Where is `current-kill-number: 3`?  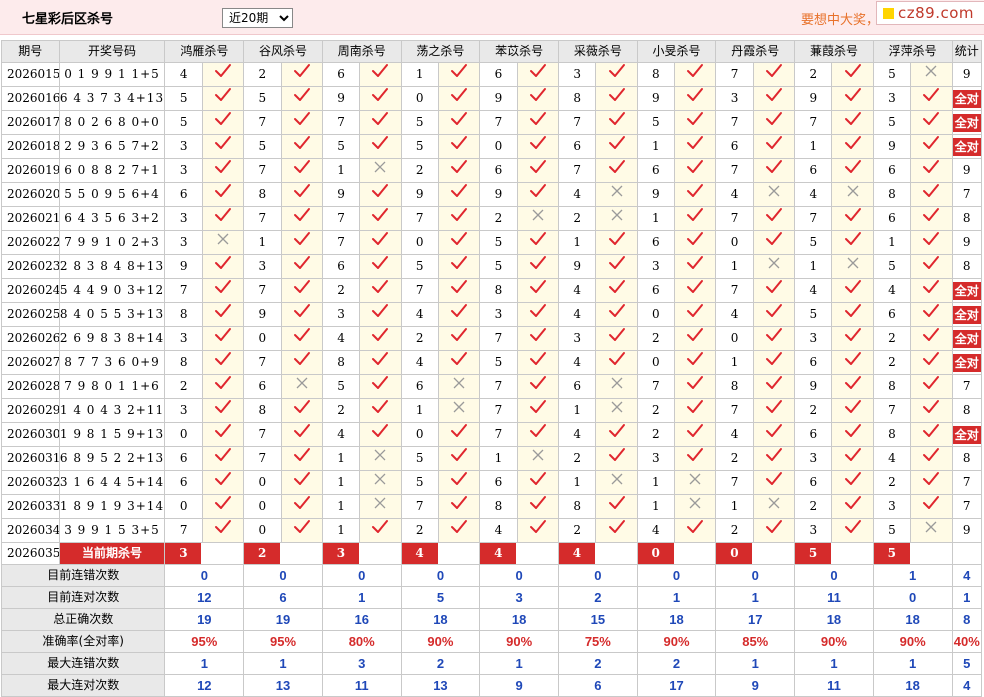 current-kill-number: 3 is located at coordinates (341, 553).